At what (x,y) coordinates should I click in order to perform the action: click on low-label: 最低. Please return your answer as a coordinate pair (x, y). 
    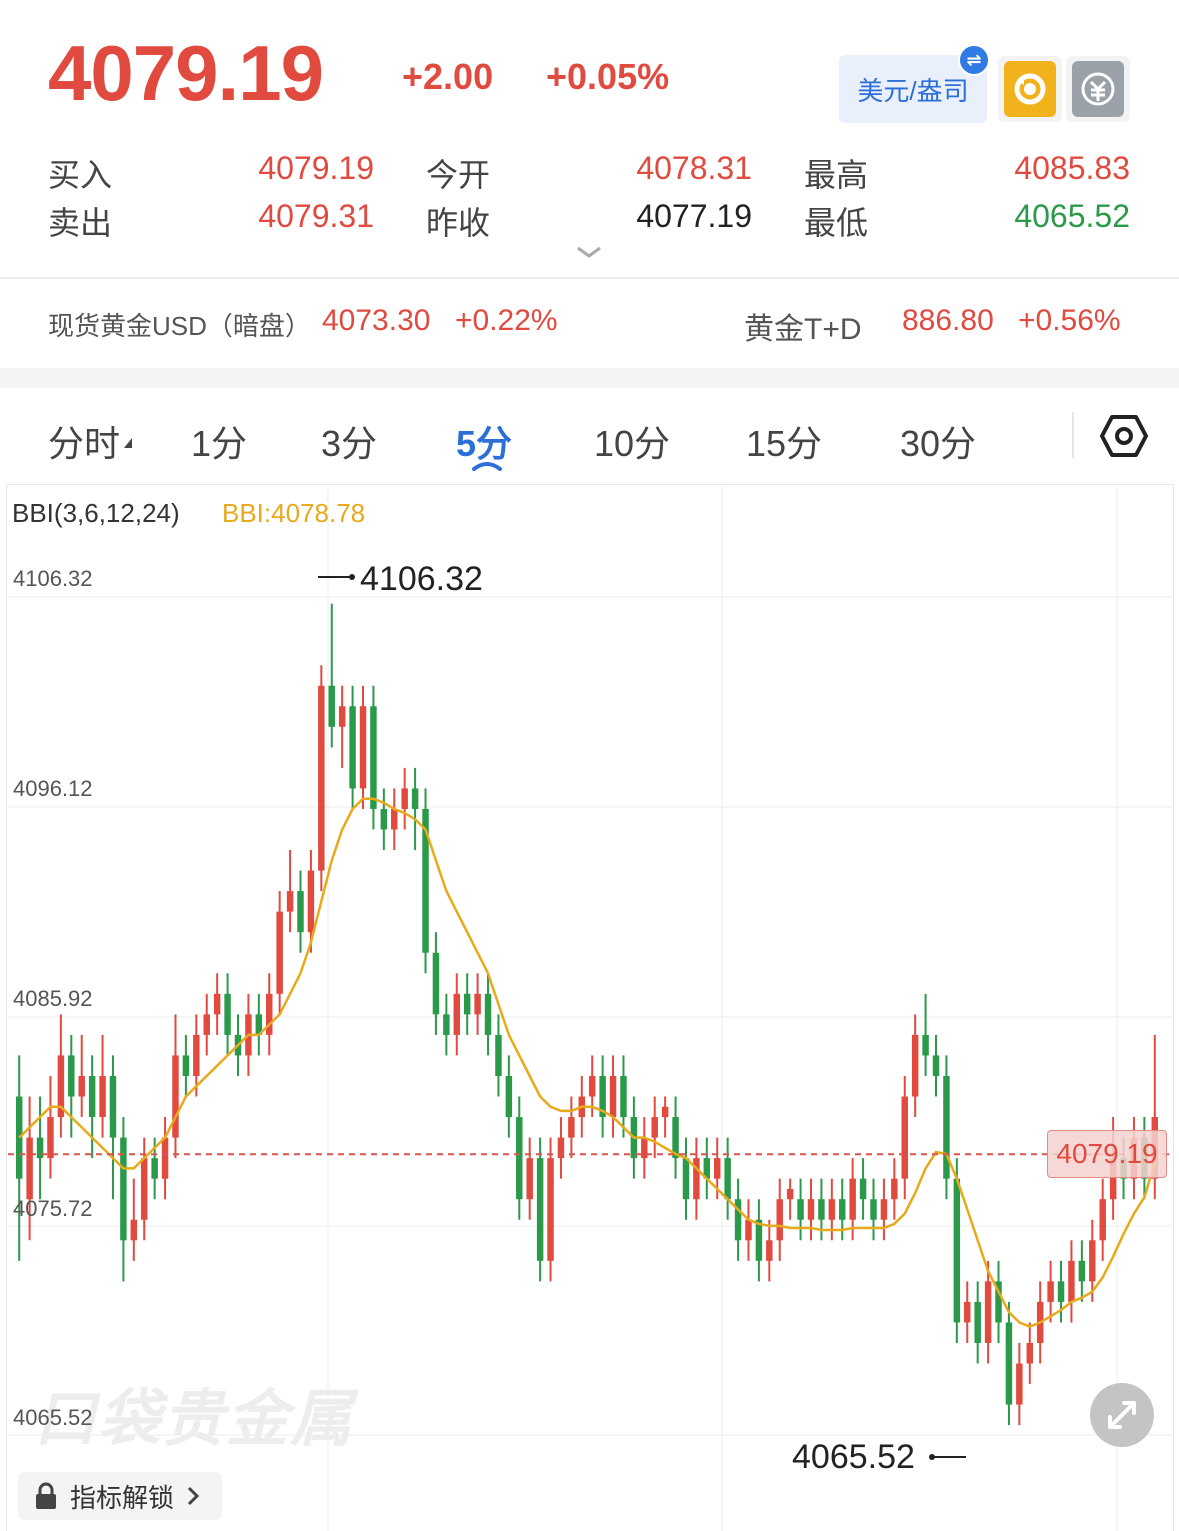
    Looking at the image, I should click on (836, 223).